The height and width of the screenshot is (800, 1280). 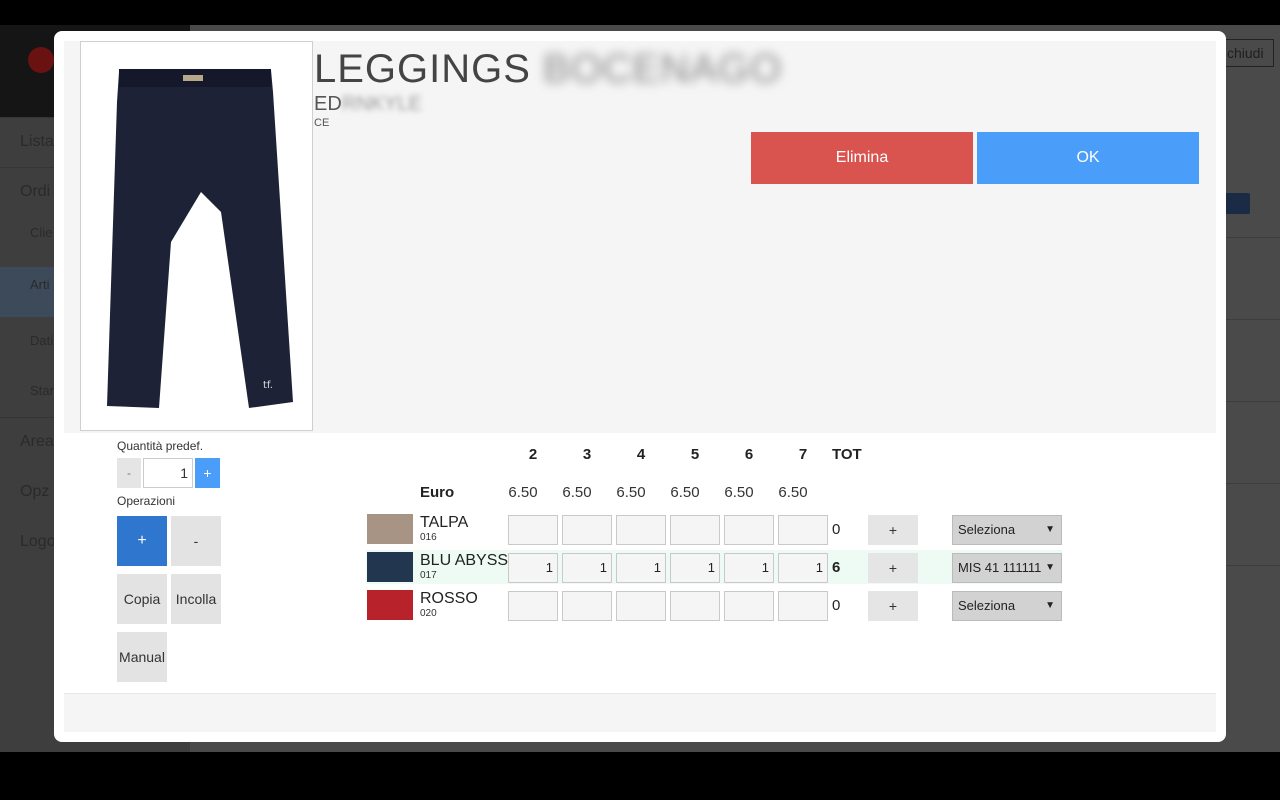 What do you see at coordinates (328, 104) in the screenshot?
I see `product-subtitle-text: ED` at bounding box center [328, 104].